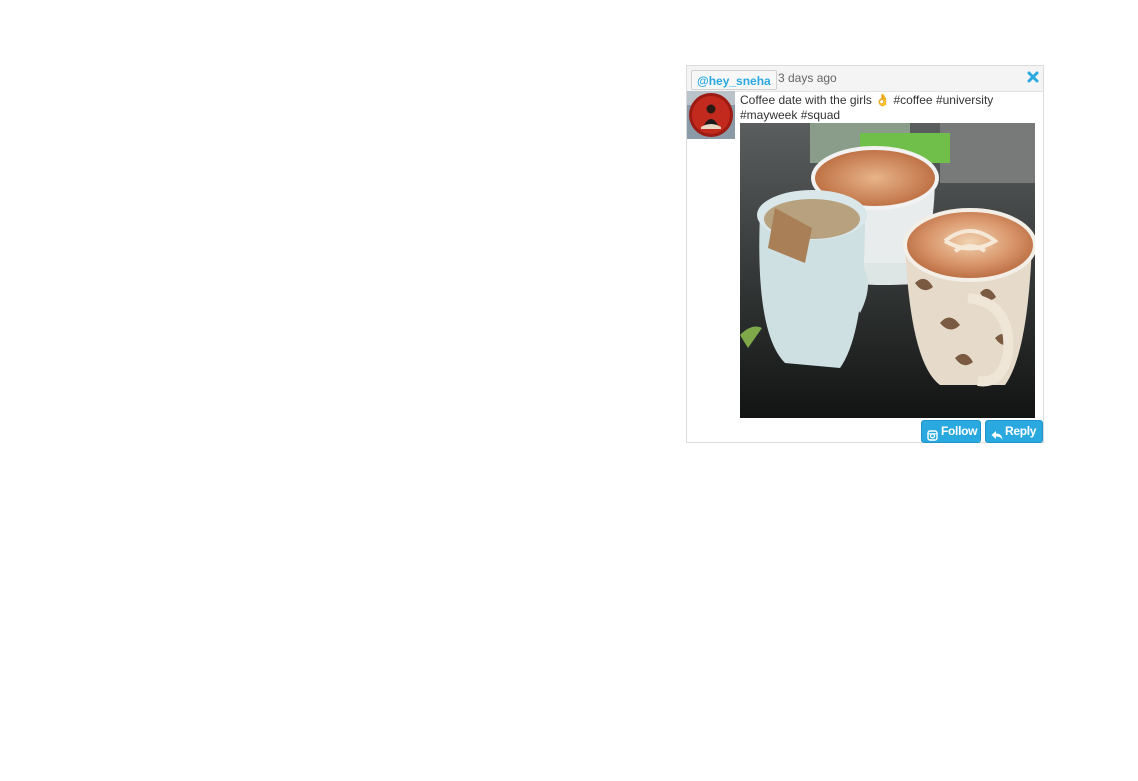 The height and width of the screenshot is (781, 1138). Describe the element at coordinates (1021, 431) in the screenshot. I see `reply-label: Reply` at that location.